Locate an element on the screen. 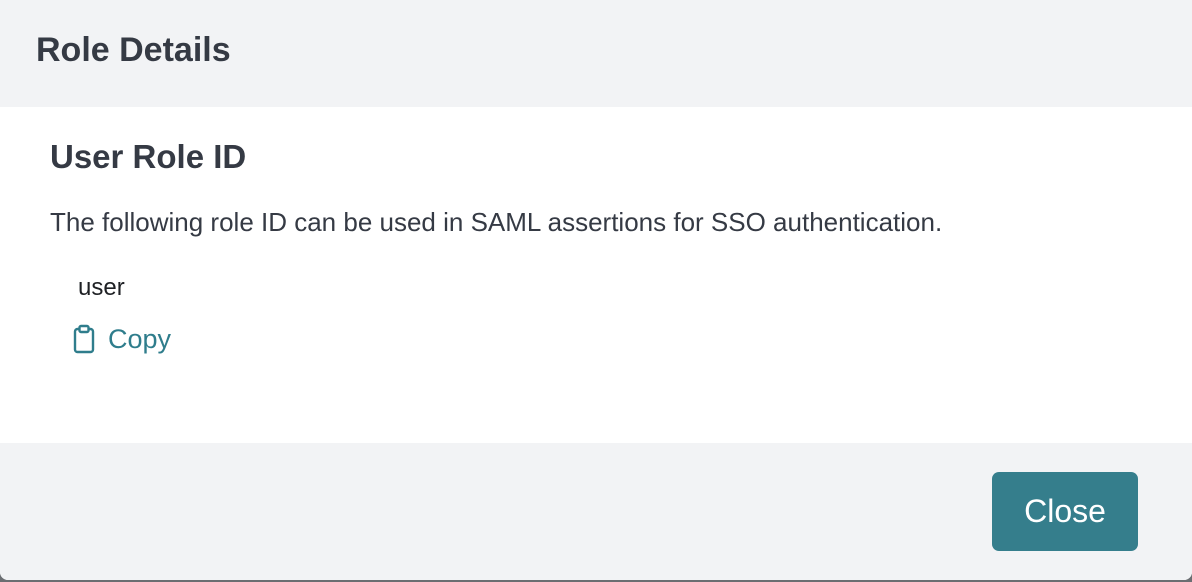 Image resolution: width=1192 pixels, height=582 pixels. copy-button: Copy is located at coordinates (120, 339).